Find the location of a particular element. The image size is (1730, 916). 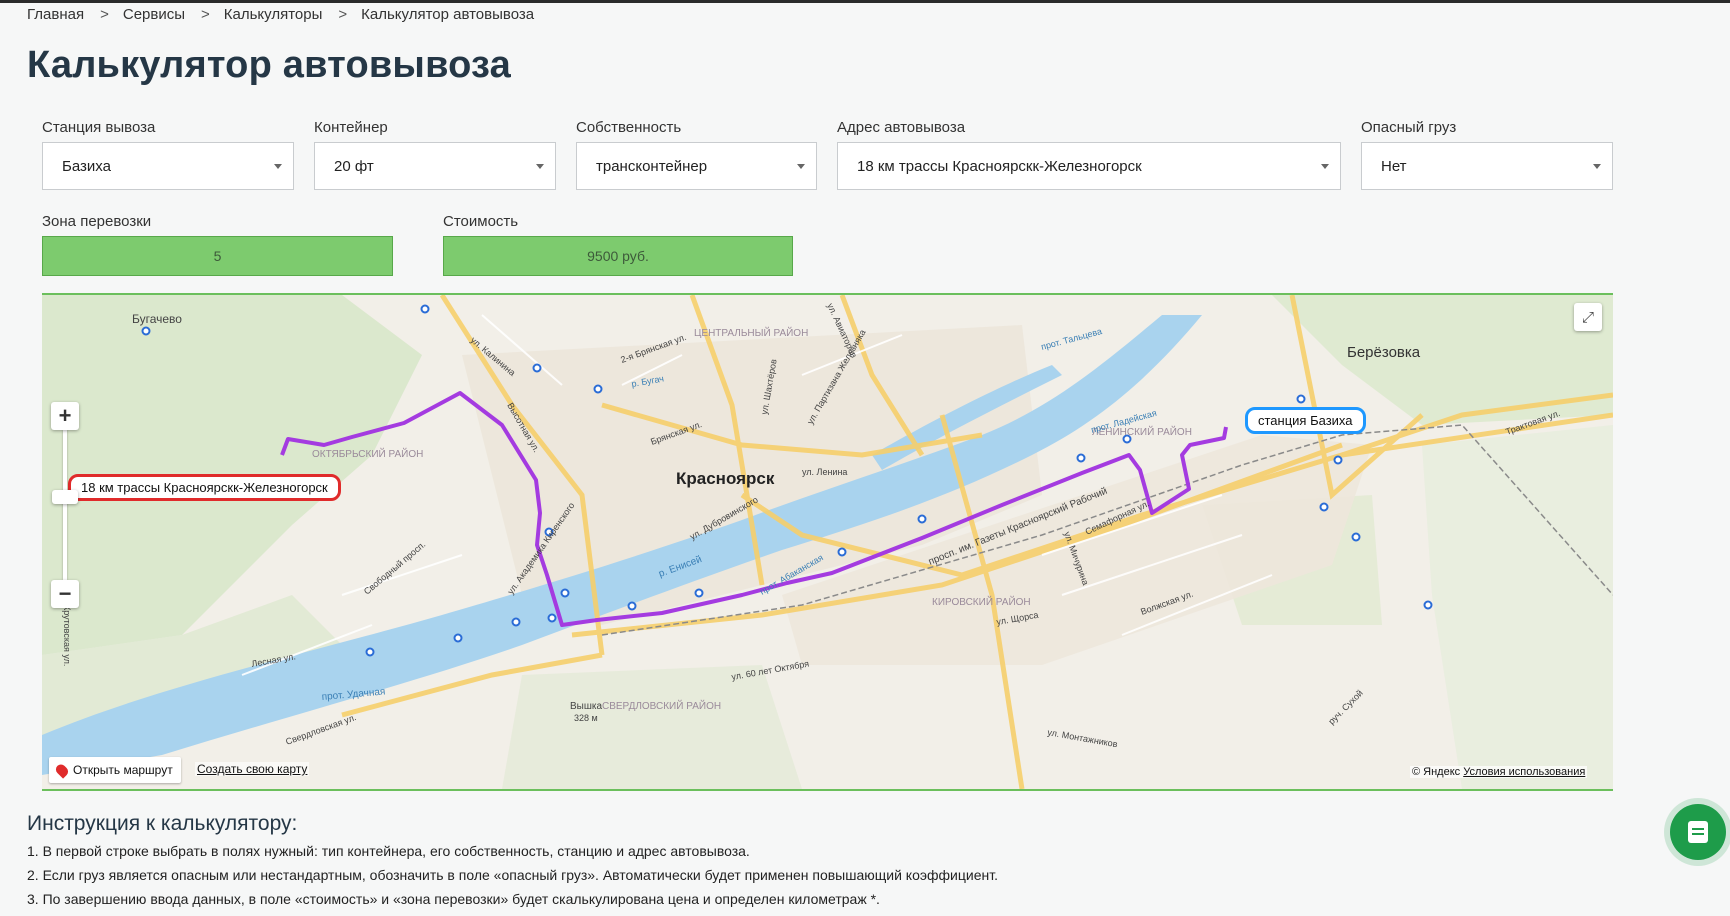

district-label-kirovsky: КИРОВСКИЙ РАЙОН is located at coordinates (981, 601).